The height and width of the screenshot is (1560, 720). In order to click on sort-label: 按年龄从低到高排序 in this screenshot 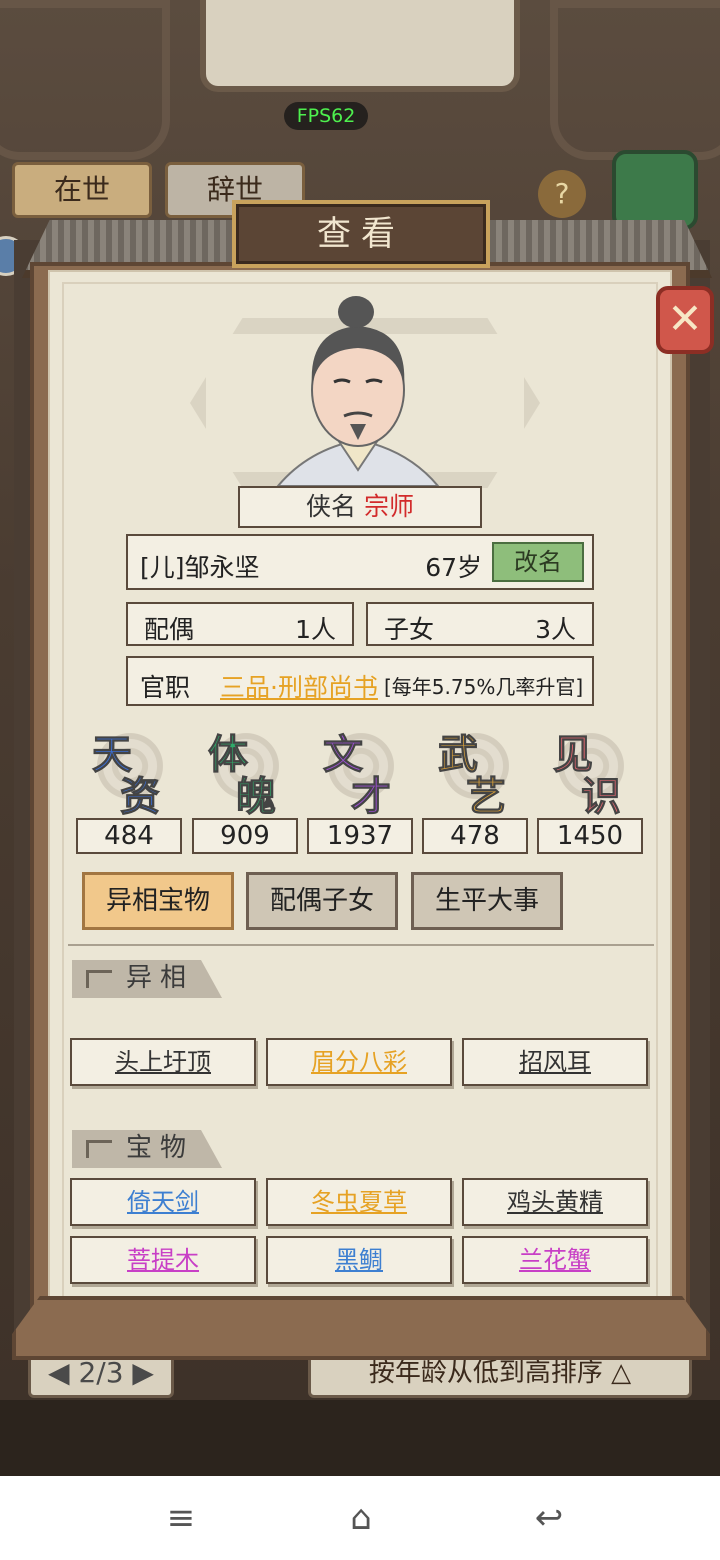, I will do `click(485, 1373)`.